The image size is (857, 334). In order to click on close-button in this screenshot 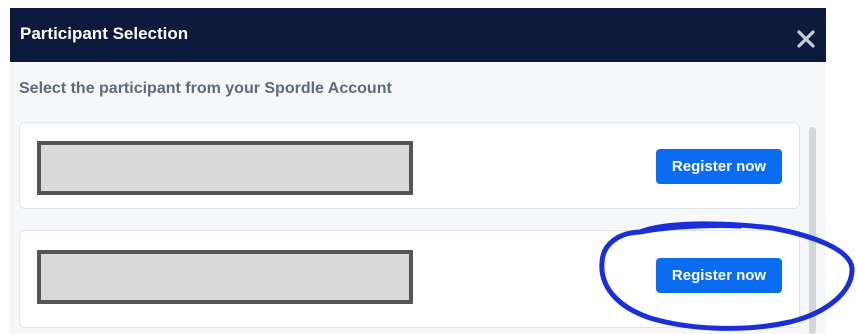, I will do `click(806, 39)`.